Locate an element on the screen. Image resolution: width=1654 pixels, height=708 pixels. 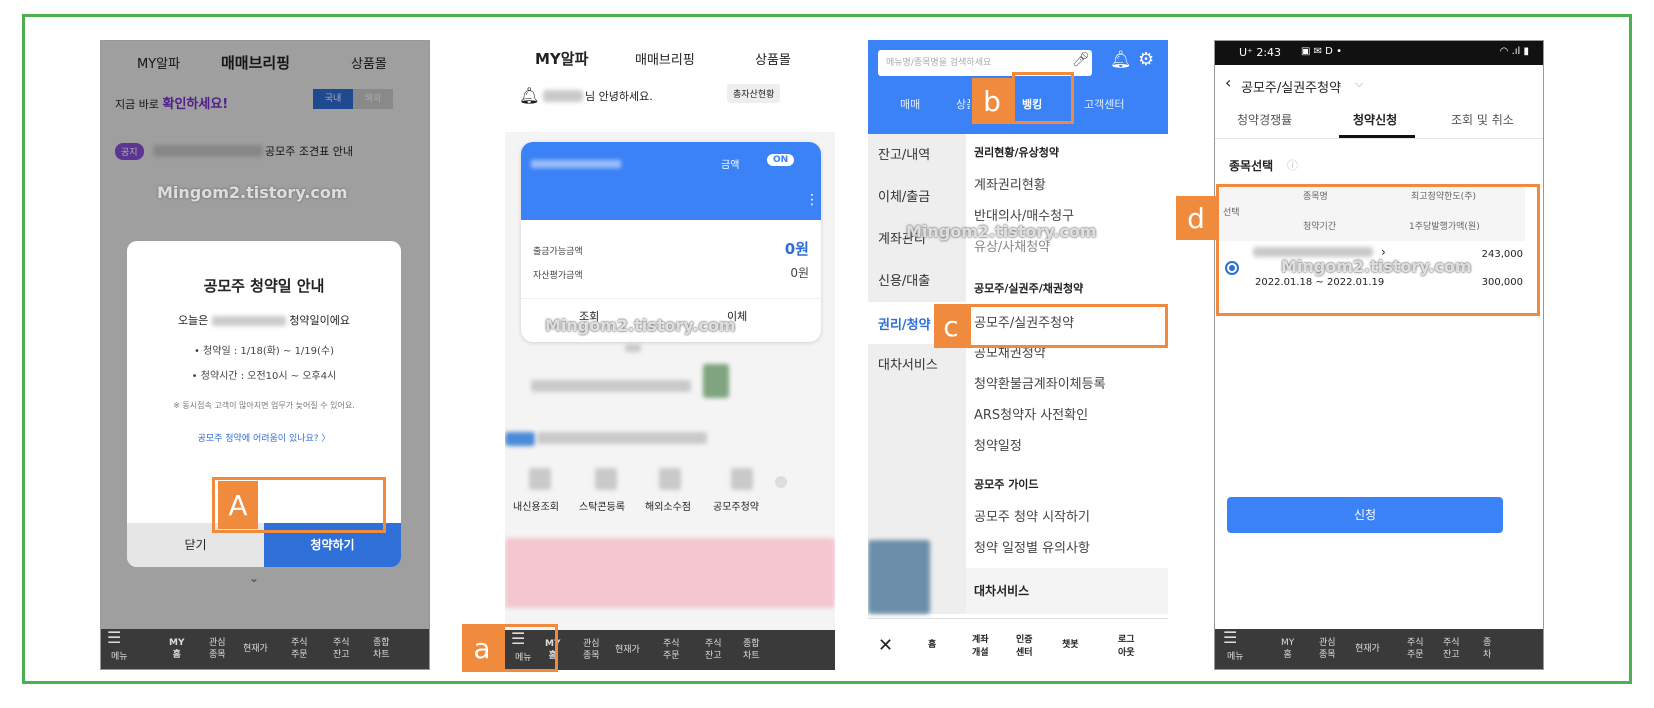
menu-balance: 잔고/내역 is located at coordinates (904, 153).